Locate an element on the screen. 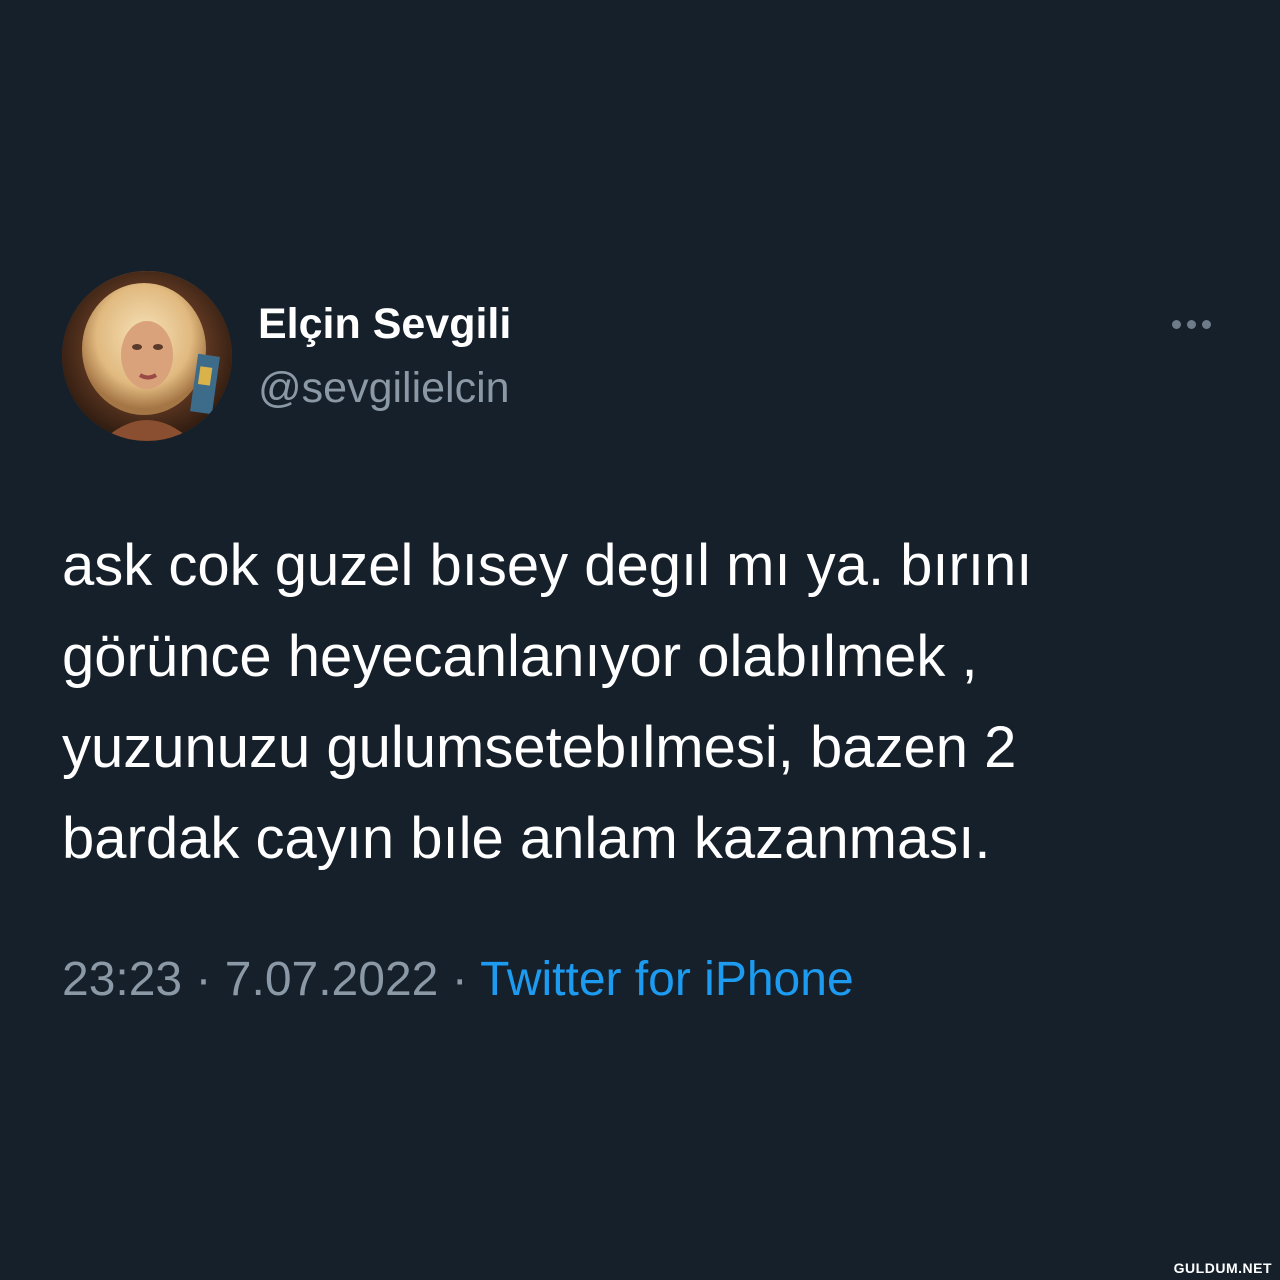  tweet-source-link: Twitter for iPhone is located at coordinates (667, 979).